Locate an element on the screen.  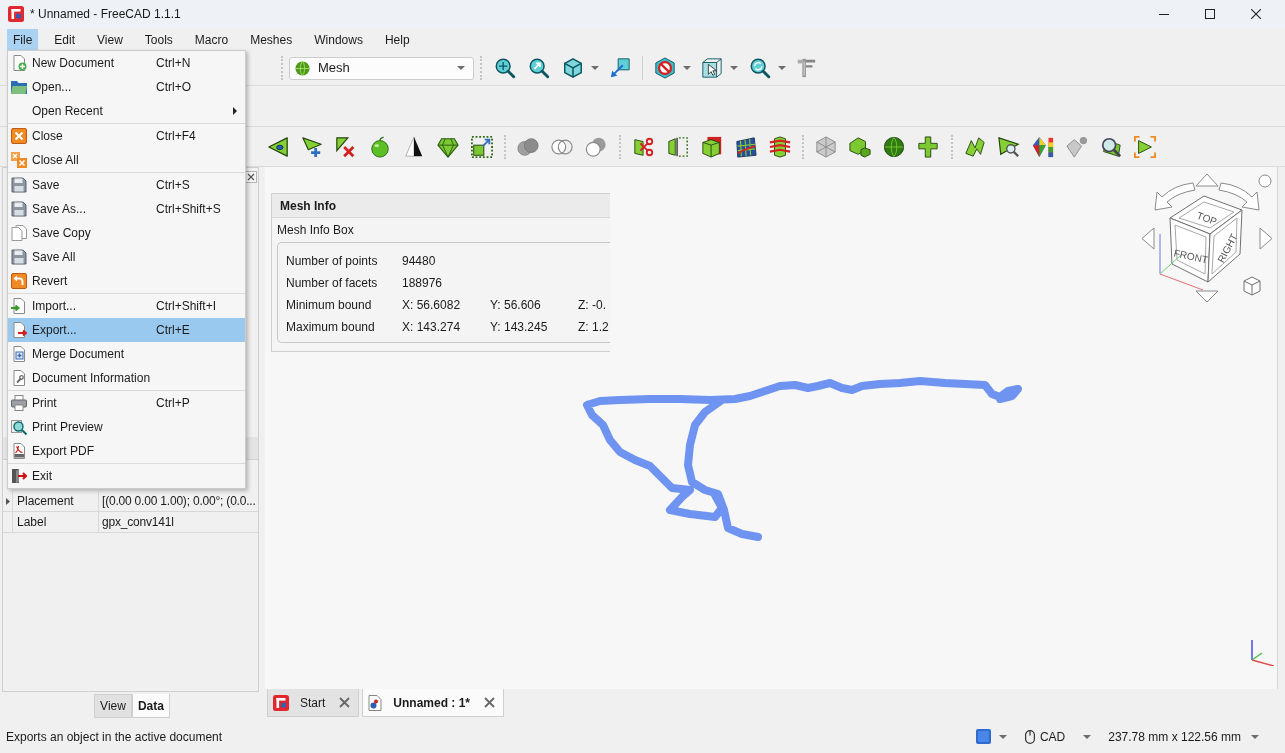
app-logo-icon is located at coordinates (16, 14).